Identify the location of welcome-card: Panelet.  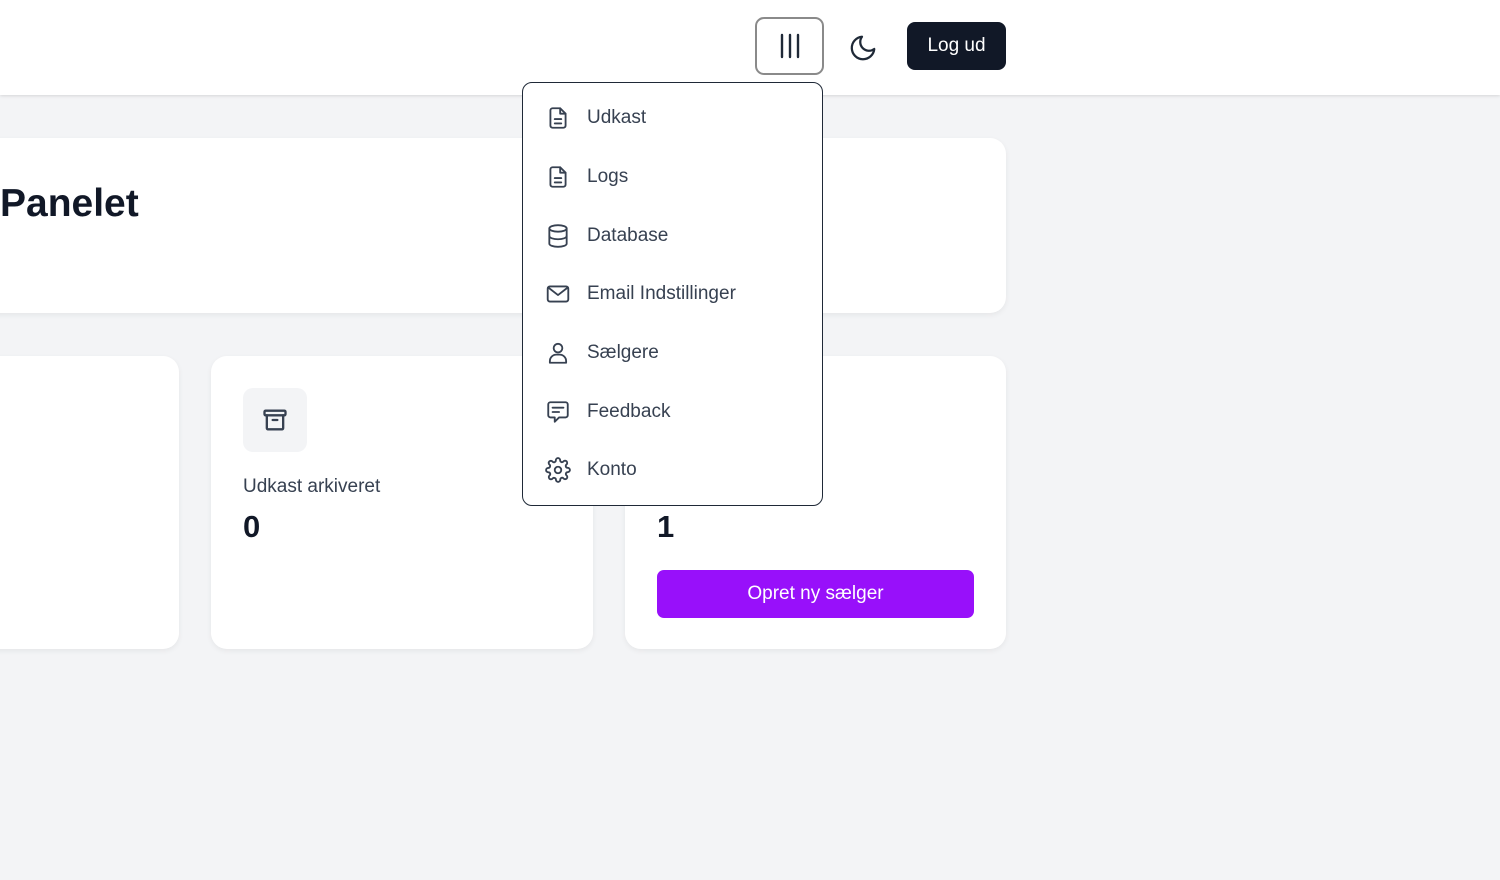
(503, 225).